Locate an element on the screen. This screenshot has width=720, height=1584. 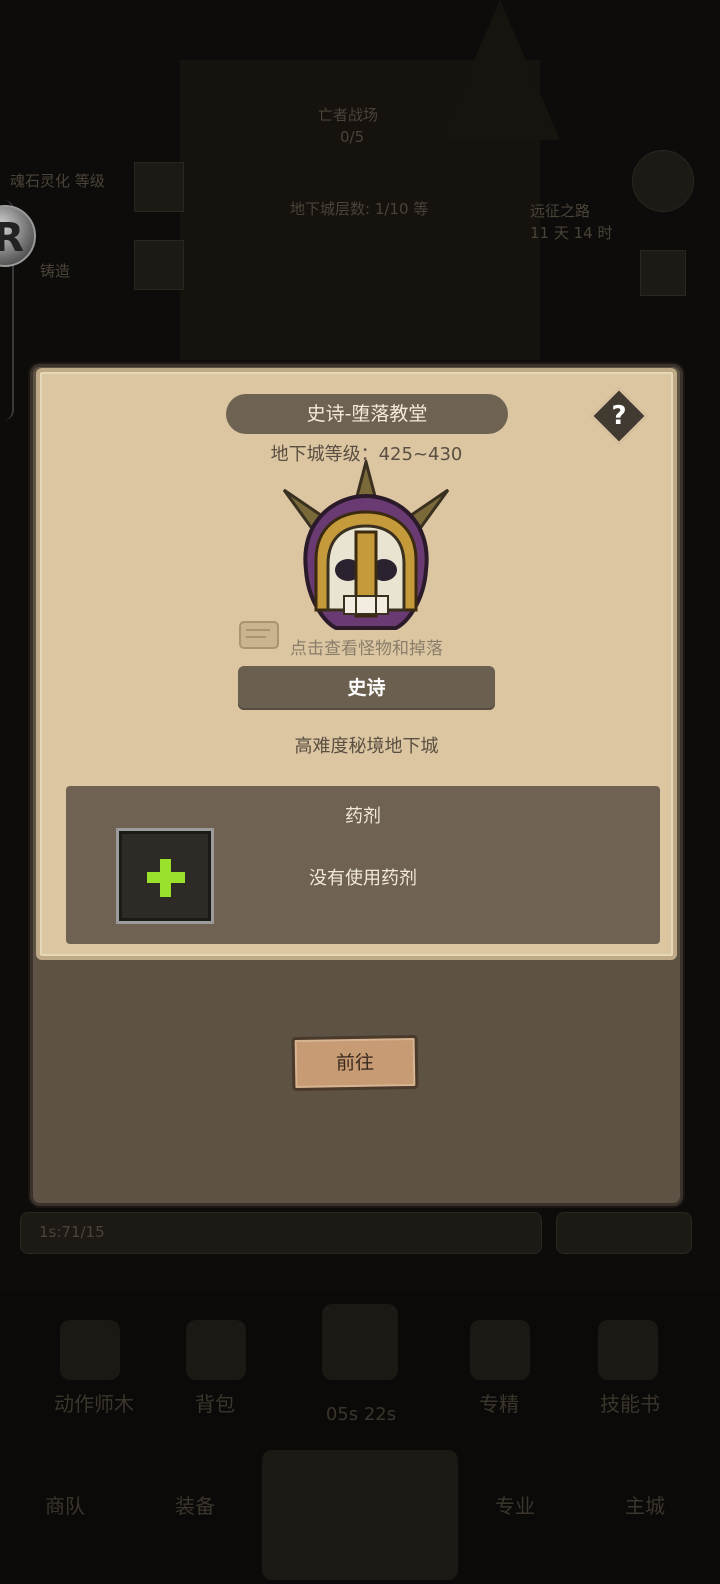
castle-roof is located at coordinates (500, 70).